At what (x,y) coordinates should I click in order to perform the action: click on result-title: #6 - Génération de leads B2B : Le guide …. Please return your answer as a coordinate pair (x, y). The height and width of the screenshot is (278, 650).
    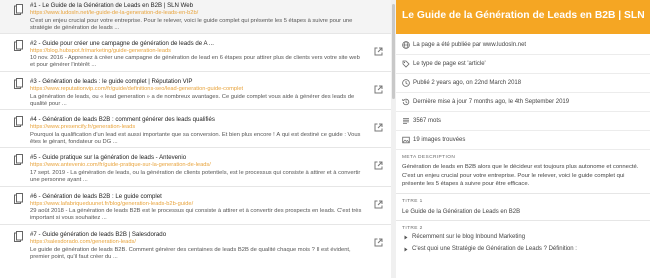
    Looking at the image, I should click on (197, 197).